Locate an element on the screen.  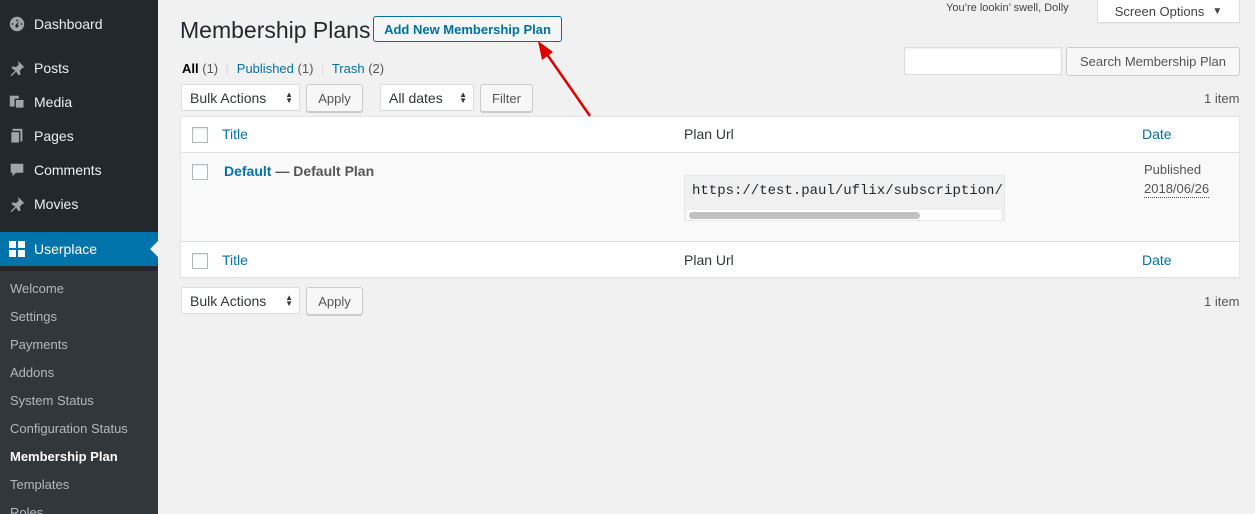
submenu-roles: Roles is located at coordinates (26, 509).